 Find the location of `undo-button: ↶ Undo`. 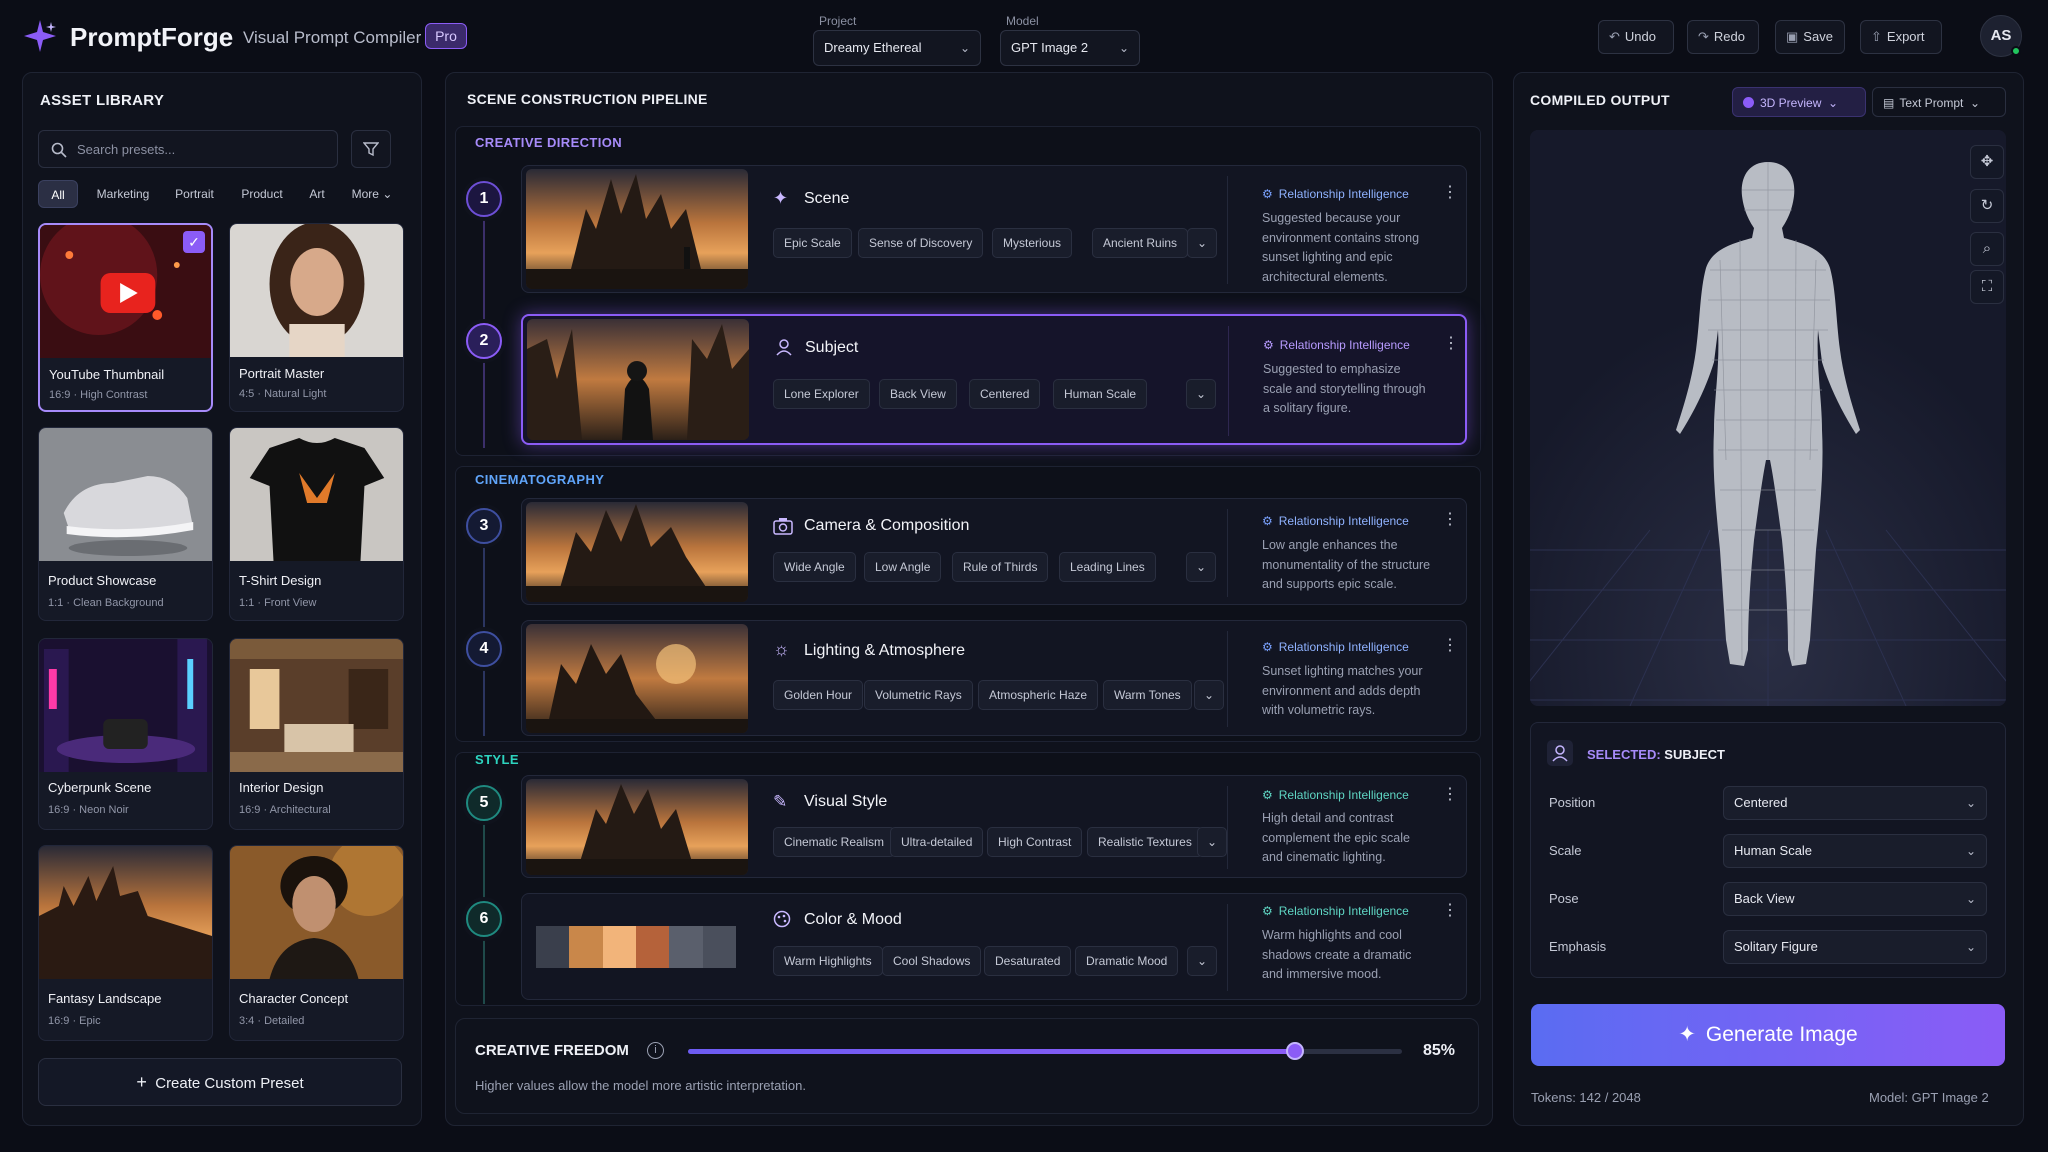

undo-button: ↶ Undo is located at coordinates (1636, 37).